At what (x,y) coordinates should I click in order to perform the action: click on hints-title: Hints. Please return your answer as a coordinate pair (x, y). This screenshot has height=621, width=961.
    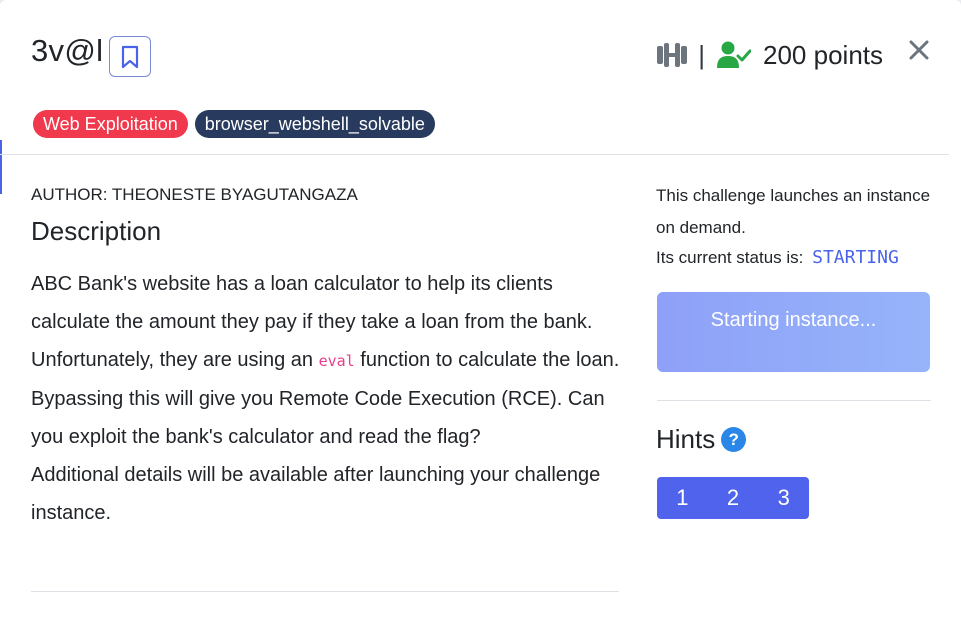
    Looking at the image, I should click on (686, 439).